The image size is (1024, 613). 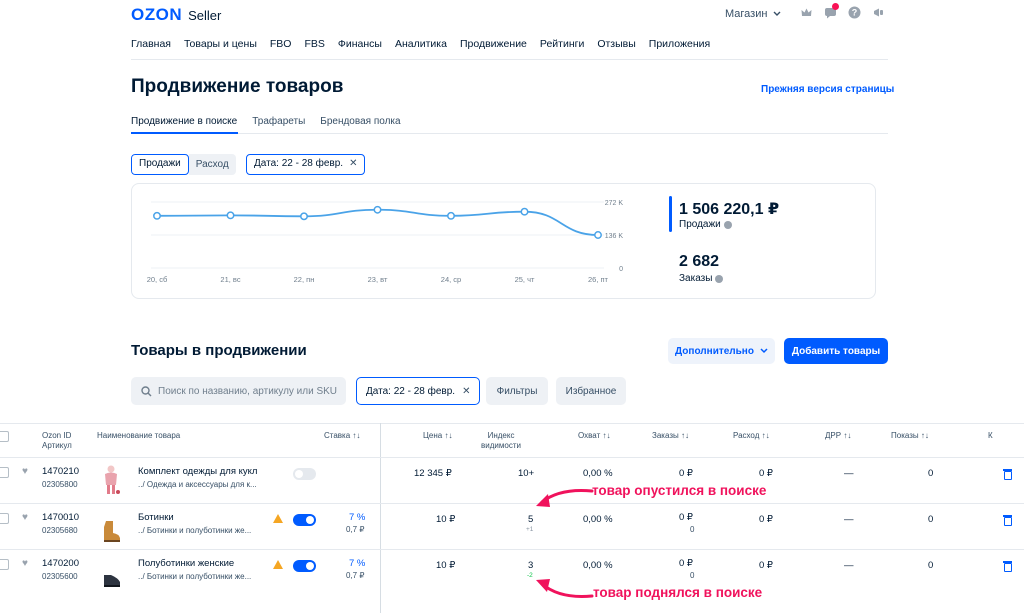 What do you see at coordinates (186, 563) in the screenshot?
I see `row-product-name: Полуботинки женские` at bounding box center [186, 563].